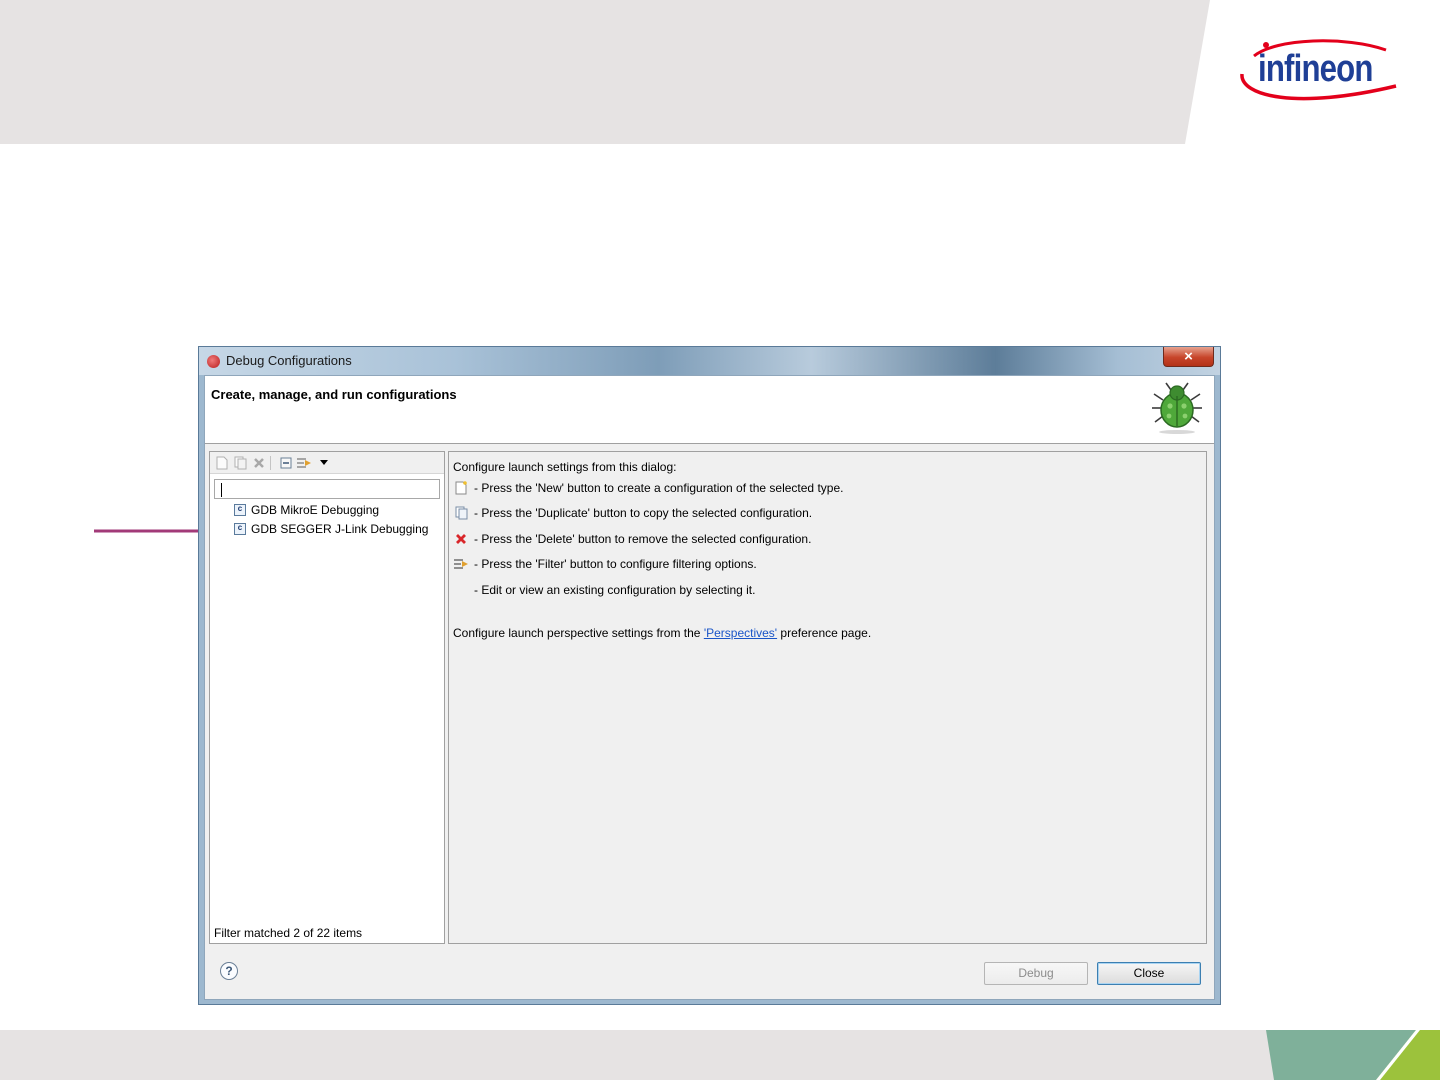 Image resolution: width=1440 pixels, height=1080 pixels. I want to click on help-button: ?, so click(229, 971).